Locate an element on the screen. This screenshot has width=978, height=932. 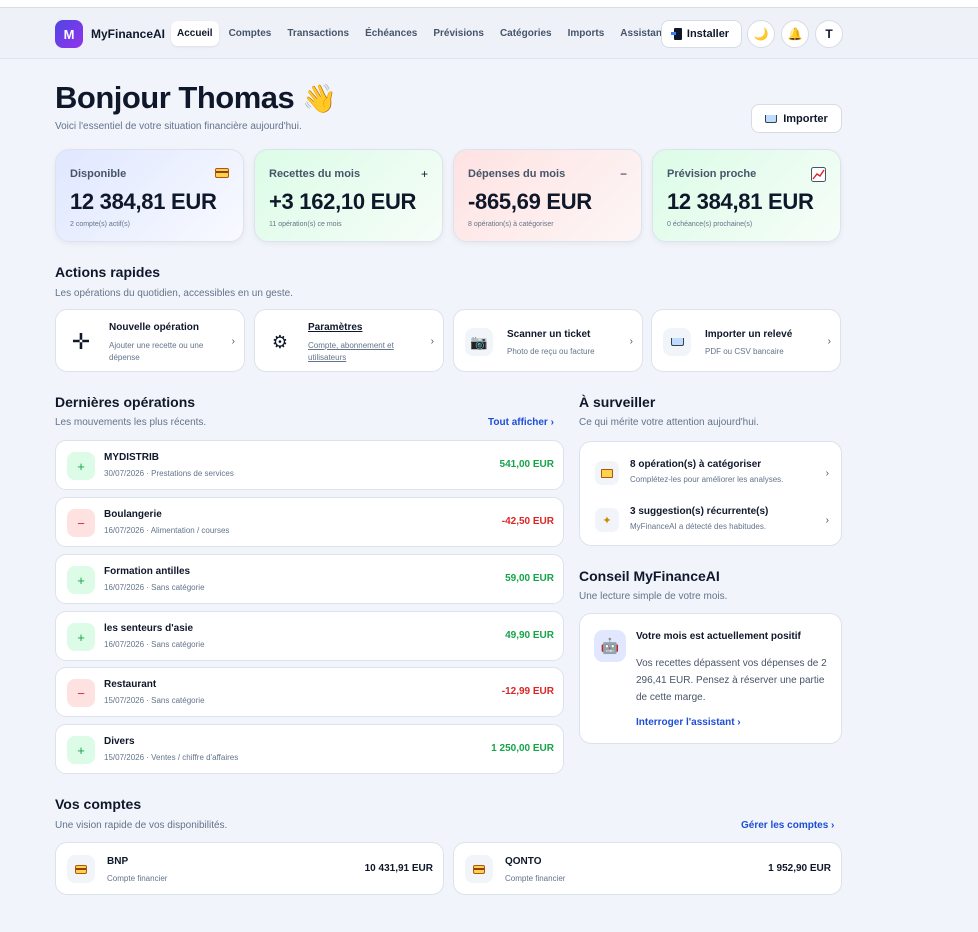
quick-action-import-statement: Importer un relevé PDF ou CSV bancaire › is located at coordinates (746, 340).